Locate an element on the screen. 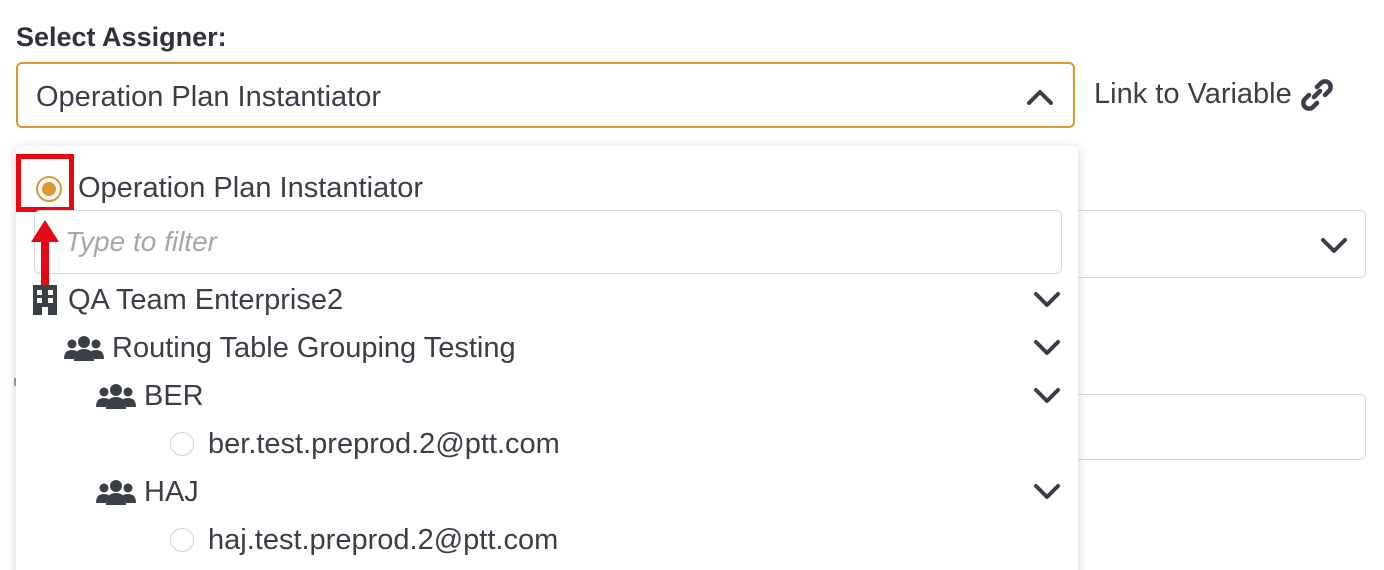 This screenshot has height=570, width=1384. tree-item-enterprise: QA Team Enterprise2 is located at coordinates (186, 300).